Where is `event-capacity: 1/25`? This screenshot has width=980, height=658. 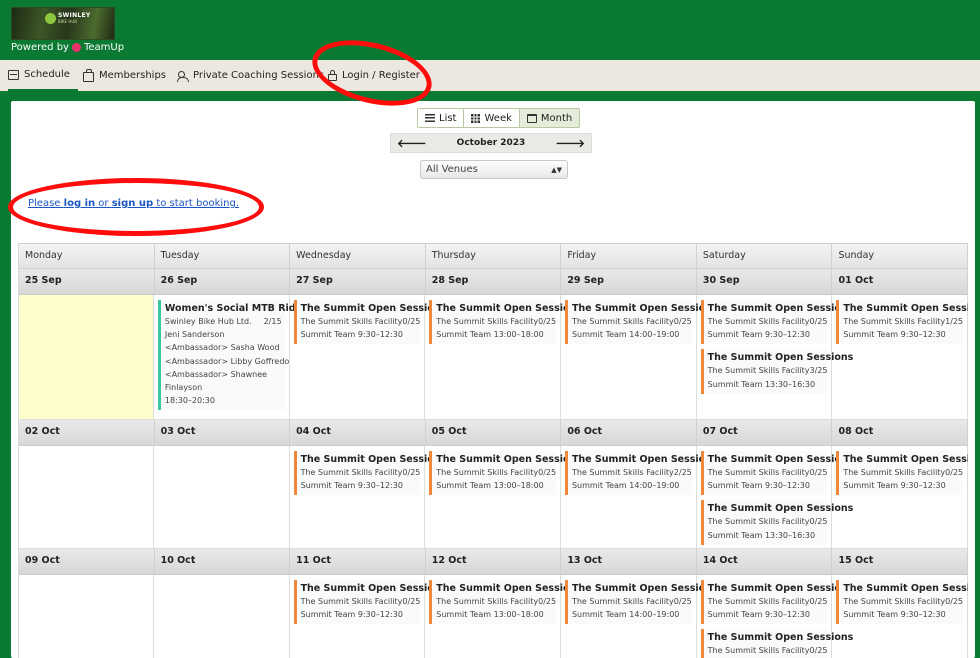
event-capacity: 1/25 is located at coordinates (954, 321).